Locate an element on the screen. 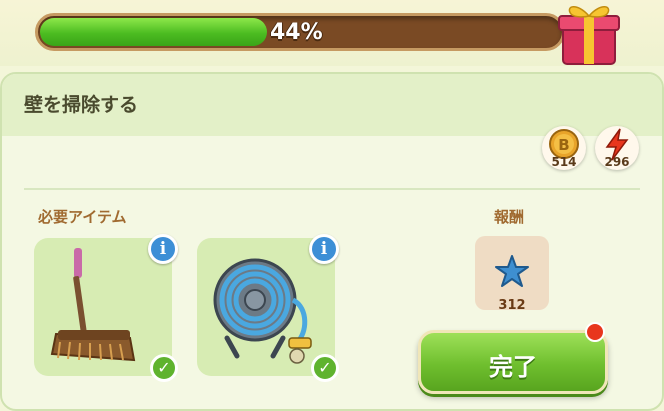 The height and width of the screenshot is (411, 664). complete-button: 完了 is located at coordinates (513, 362).